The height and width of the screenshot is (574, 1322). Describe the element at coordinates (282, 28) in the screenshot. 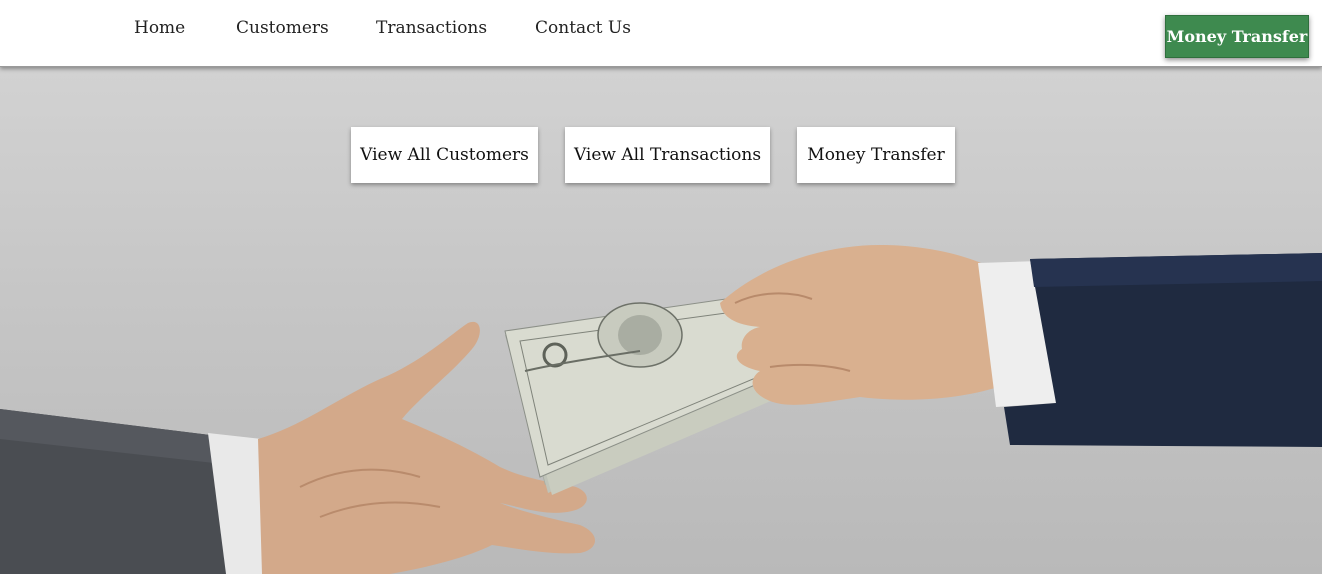

I see `nav-link-customers: Customers` at that location.